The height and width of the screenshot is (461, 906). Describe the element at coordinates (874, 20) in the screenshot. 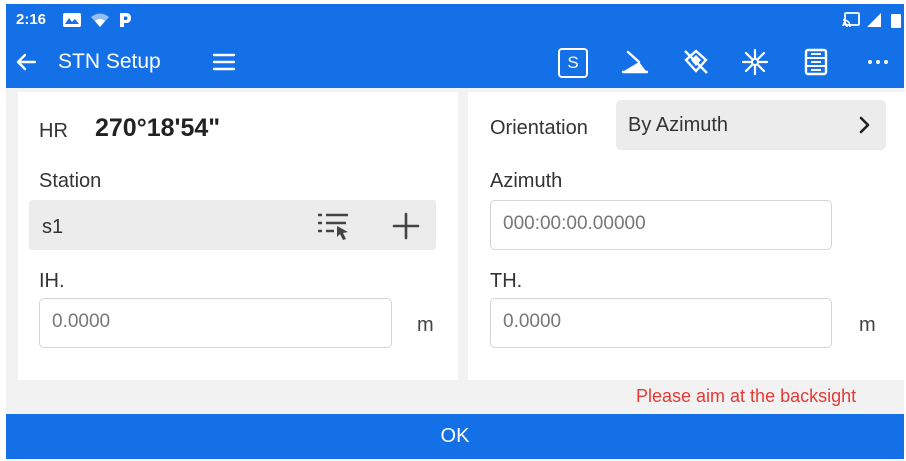

I see `signal-icon` at that location.